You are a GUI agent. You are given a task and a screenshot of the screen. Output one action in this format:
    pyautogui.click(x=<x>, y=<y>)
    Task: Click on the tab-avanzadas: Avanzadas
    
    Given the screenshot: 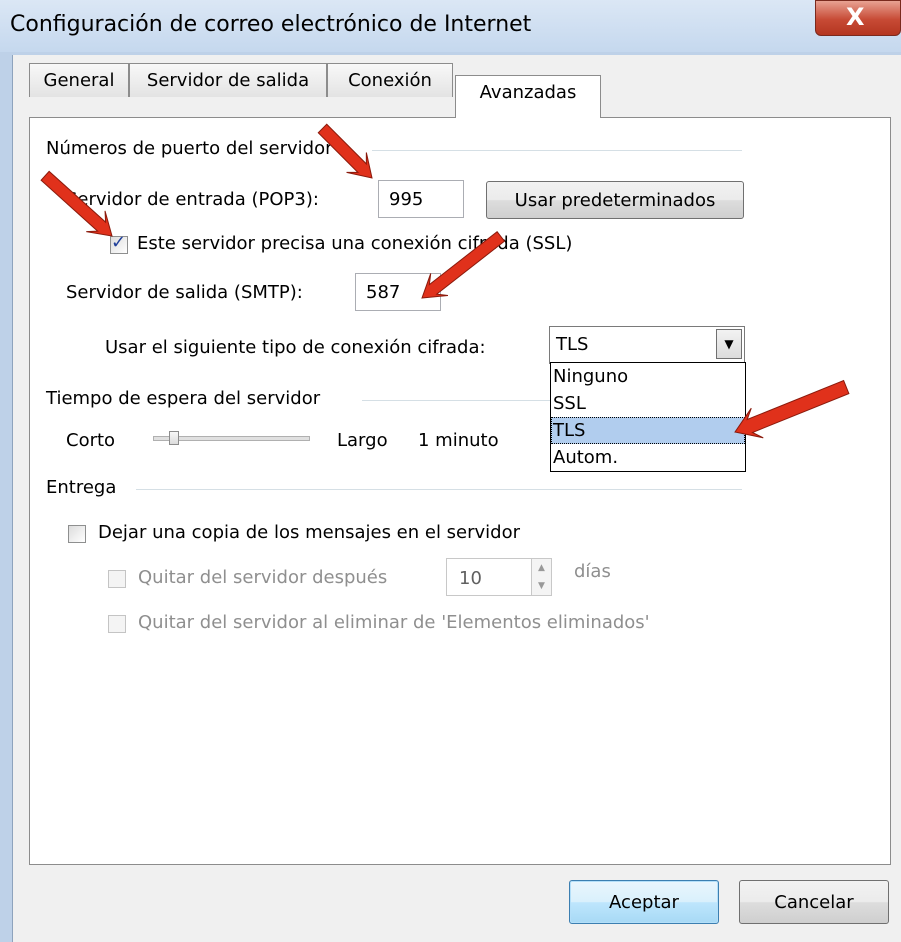 What is the action you would take?
    pyautogui.click(x=528, y=96)
    